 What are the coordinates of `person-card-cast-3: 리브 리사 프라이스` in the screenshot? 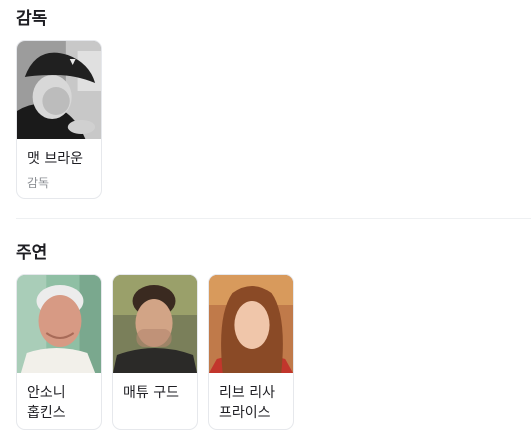 It's located at (251, 352).